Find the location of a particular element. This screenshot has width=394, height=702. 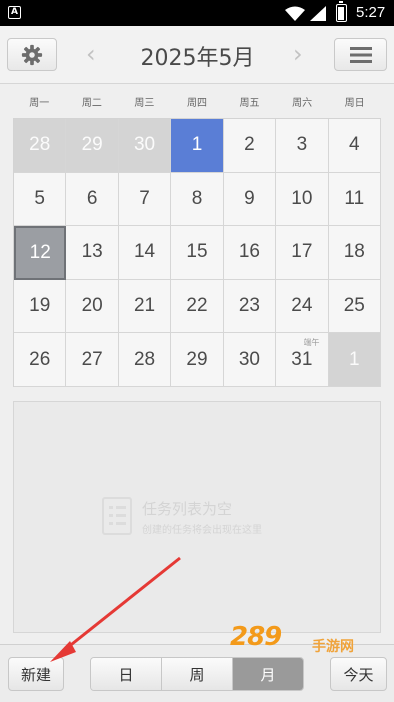

calendar-day: 6 is located at coordinates (92, 199).